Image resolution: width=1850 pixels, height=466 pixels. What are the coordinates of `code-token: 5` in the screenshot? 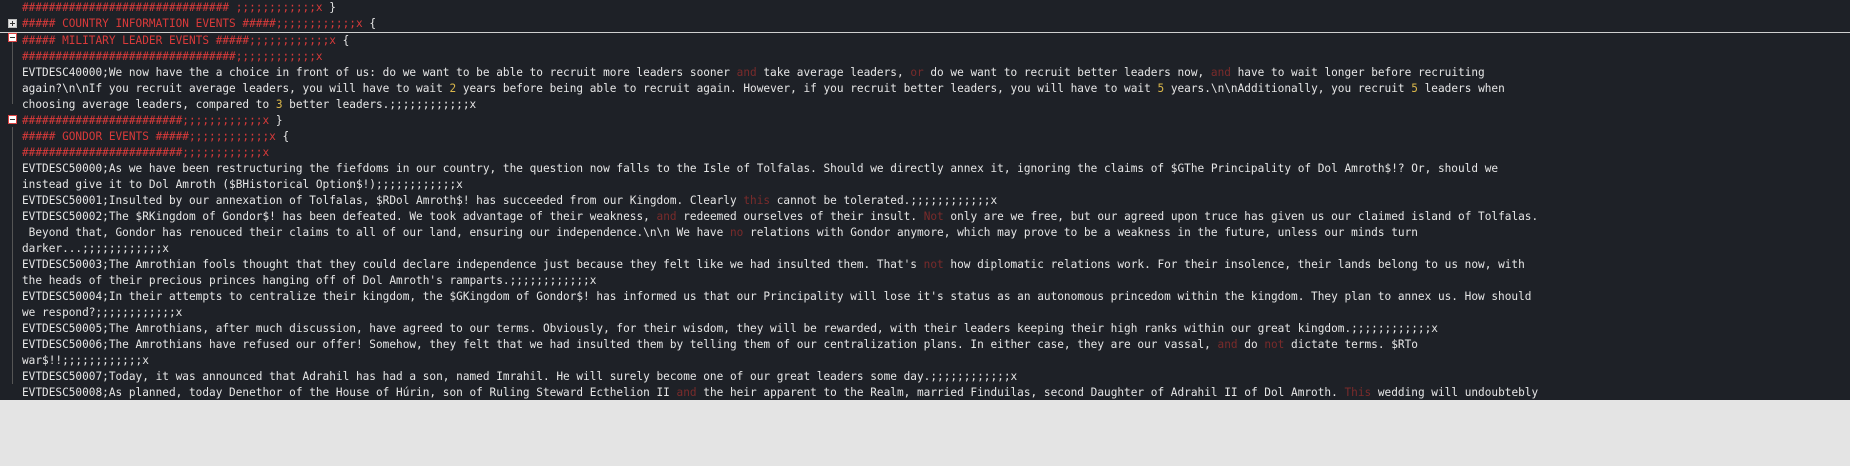 It's located at (1414, 88).